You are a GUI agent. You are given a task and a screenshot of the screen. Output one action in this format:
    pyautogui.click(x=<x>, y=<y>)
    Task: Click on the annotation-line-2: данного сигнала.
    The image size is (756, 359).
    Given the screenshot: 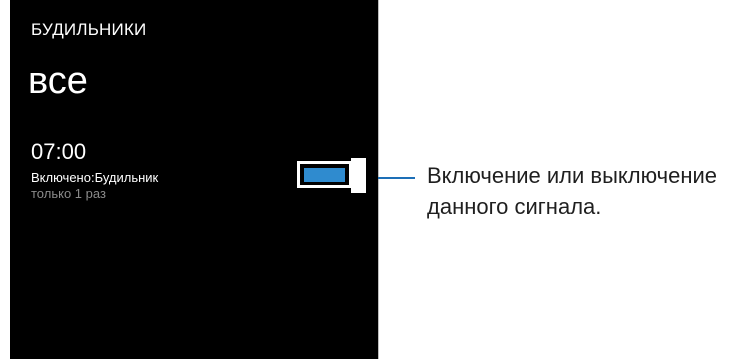 What is the action you would take?
    pyautogui.click(x=514, y=206)
    